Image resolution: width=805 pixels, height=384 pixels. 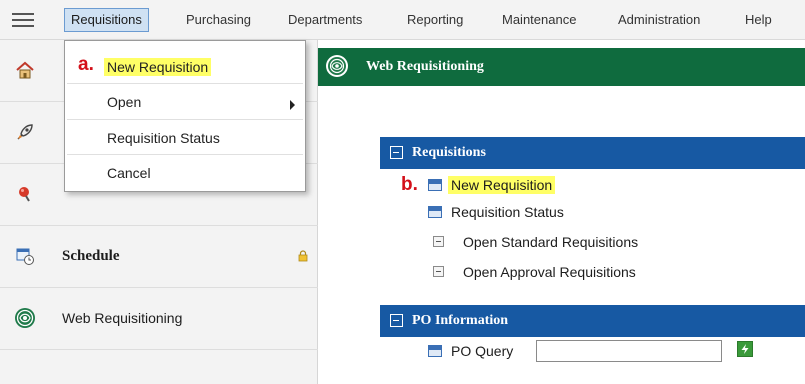 I want to click on dropdown-item-requisition-status: Requisition Status, so click(x=163, y=138).